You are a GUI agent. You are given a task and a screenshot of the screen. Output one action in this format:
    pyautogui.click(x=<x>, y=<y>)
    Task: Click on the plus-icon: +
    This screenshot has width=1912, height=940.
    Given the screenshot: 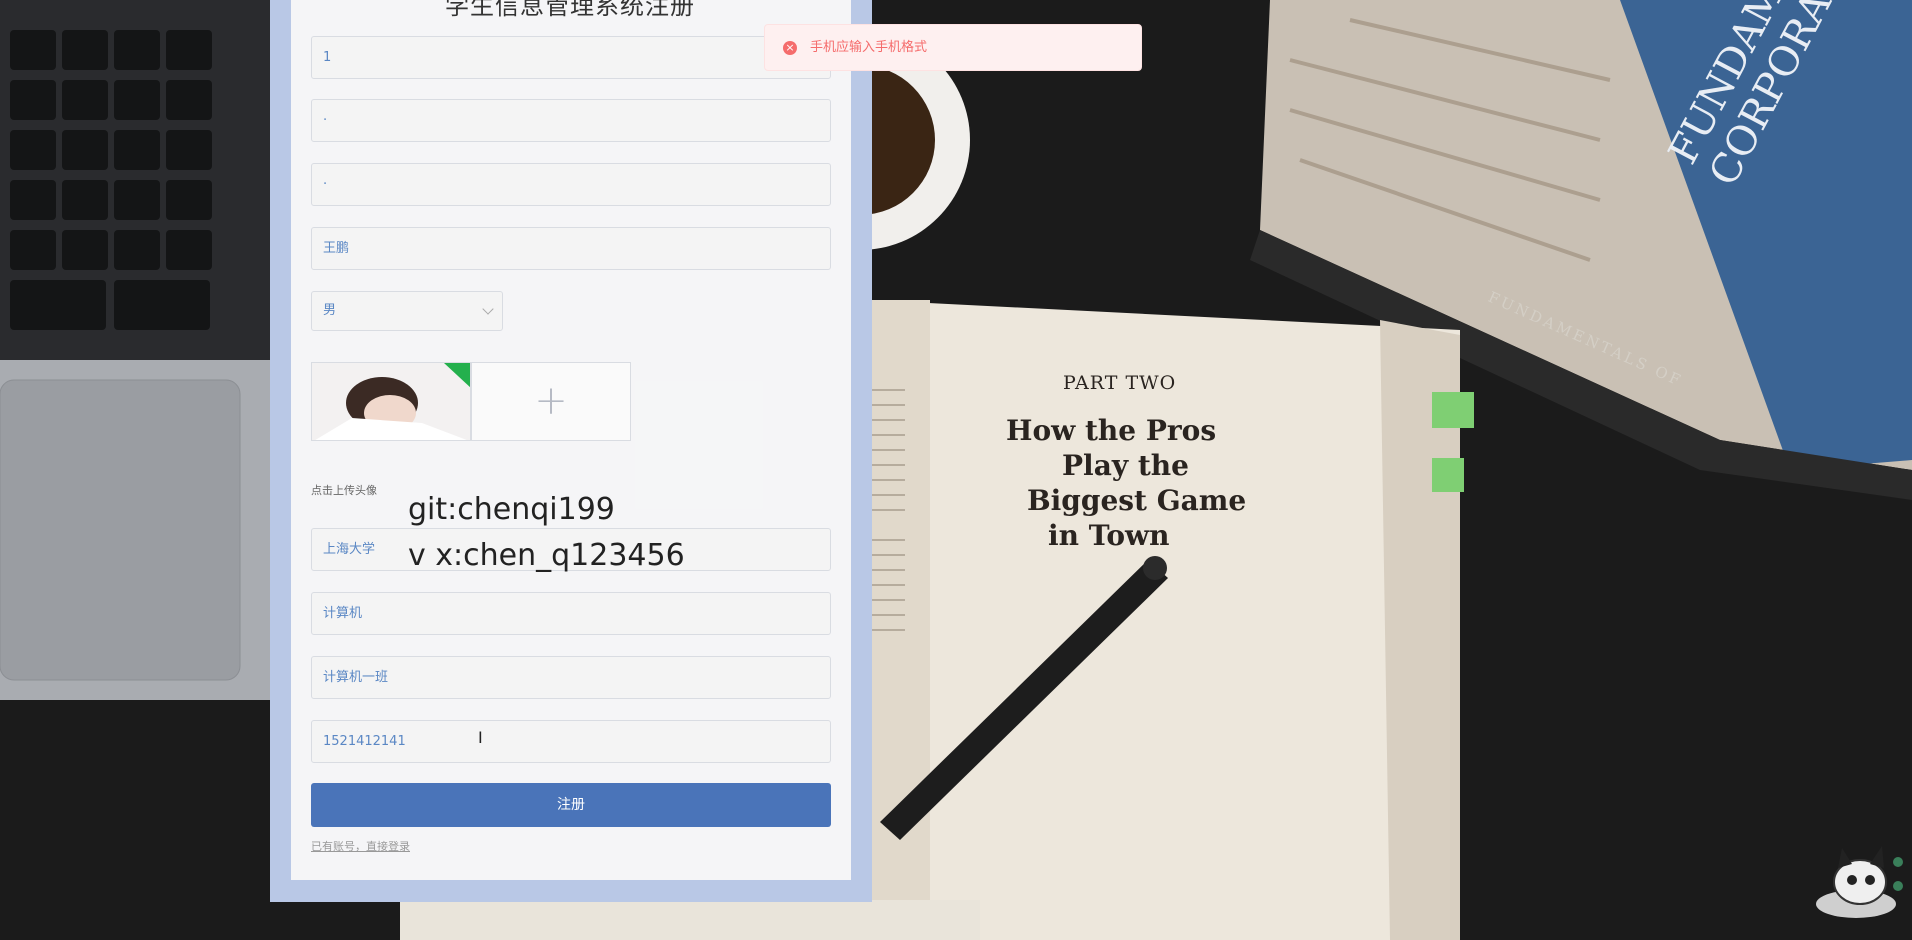 What is the action you would take?
    pyautogui.click(x=551, y=401)
    